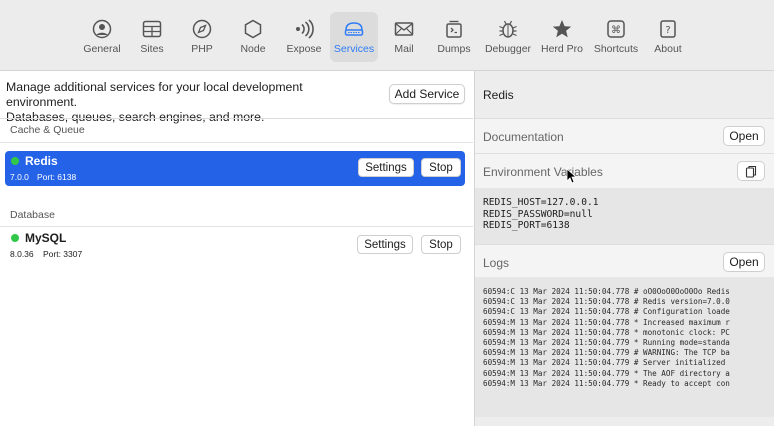 Image resolution: width=774 pixels, height=426 pixels. What do you see at coordinates (235, 168) in the screenshot?
I see `service-row-redis: Redis 7.0.0 Port: 6138 Settings Stop` at bounding box center [235, 168].